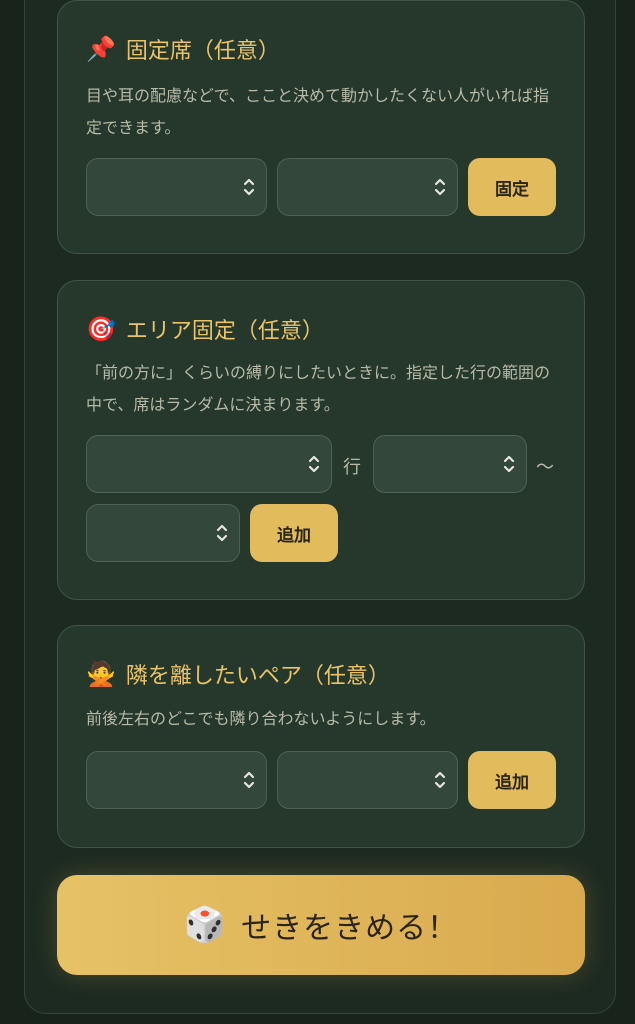  What do you see at coordinates (176, 187) in the screenshot?
I see `fixed-seat-person-select` at bounding box center [176, 187].